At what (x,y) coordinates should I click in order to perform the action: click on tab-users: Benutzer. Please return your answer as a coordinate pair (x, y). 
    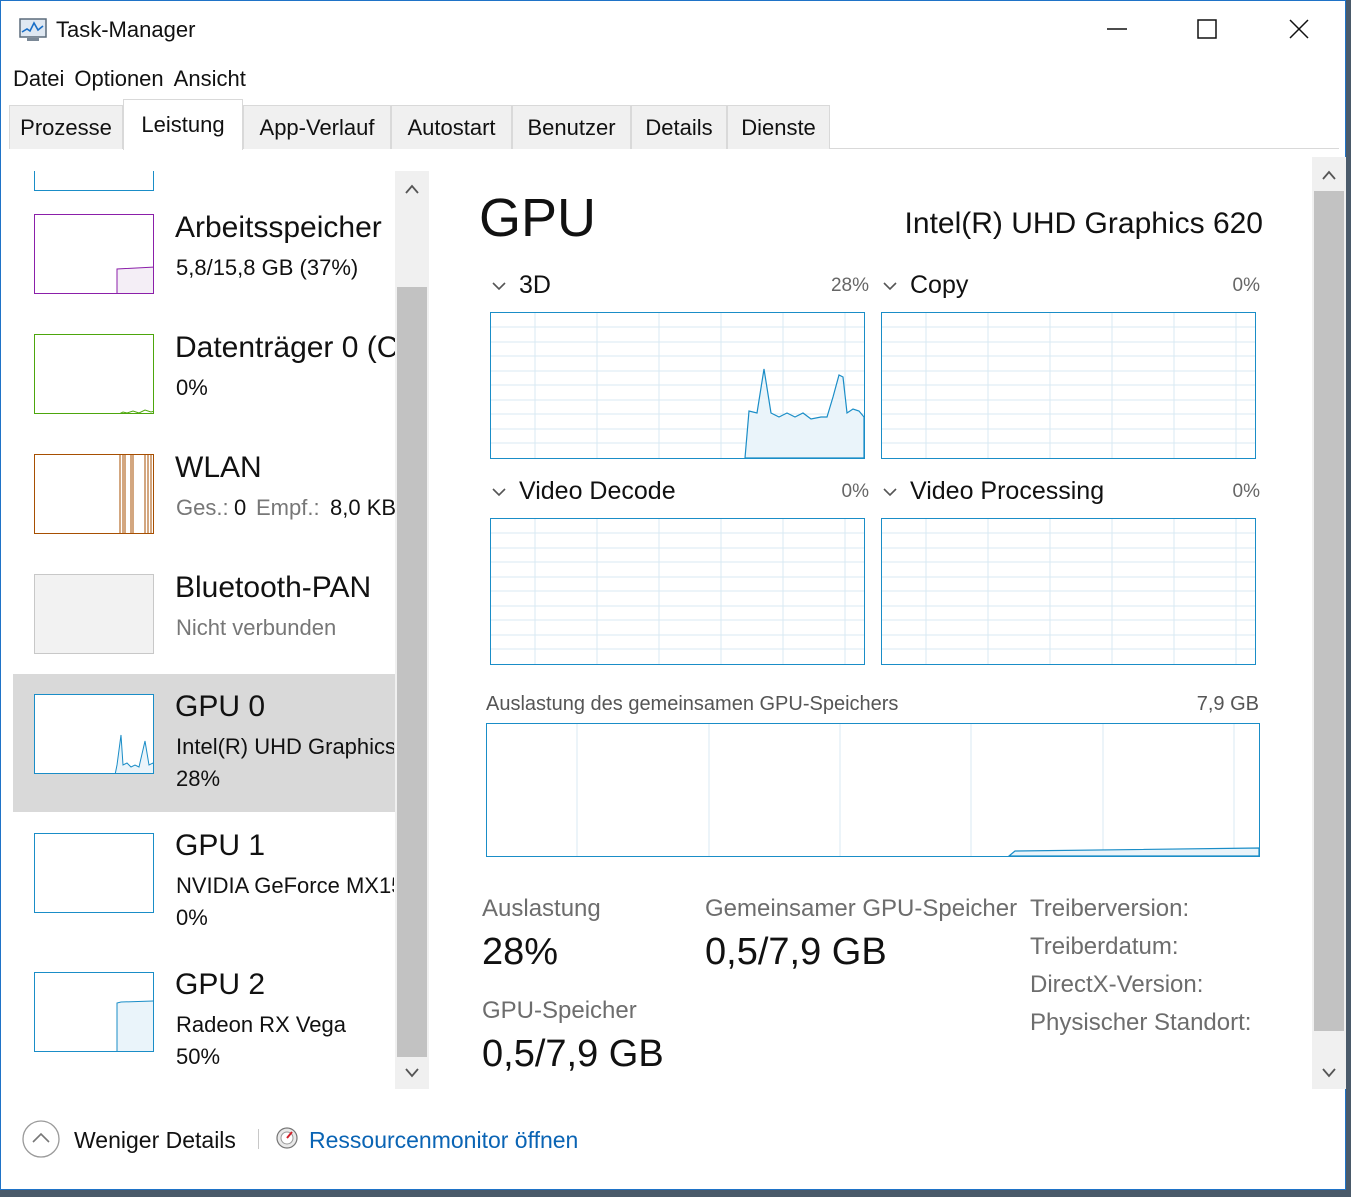
    Looking at the image, I should click on (571, 127).